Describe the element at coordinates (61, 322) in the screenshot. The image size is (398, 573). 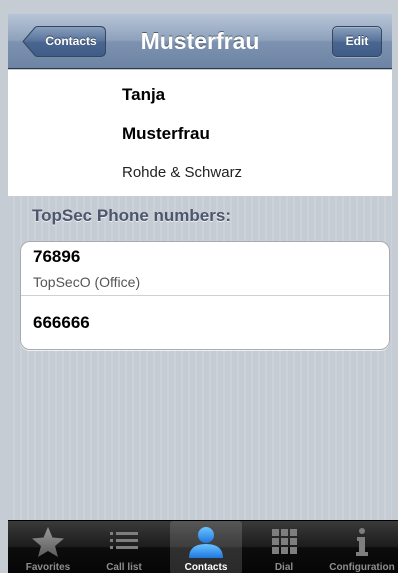
I see `phone-number: 666666` at that location.